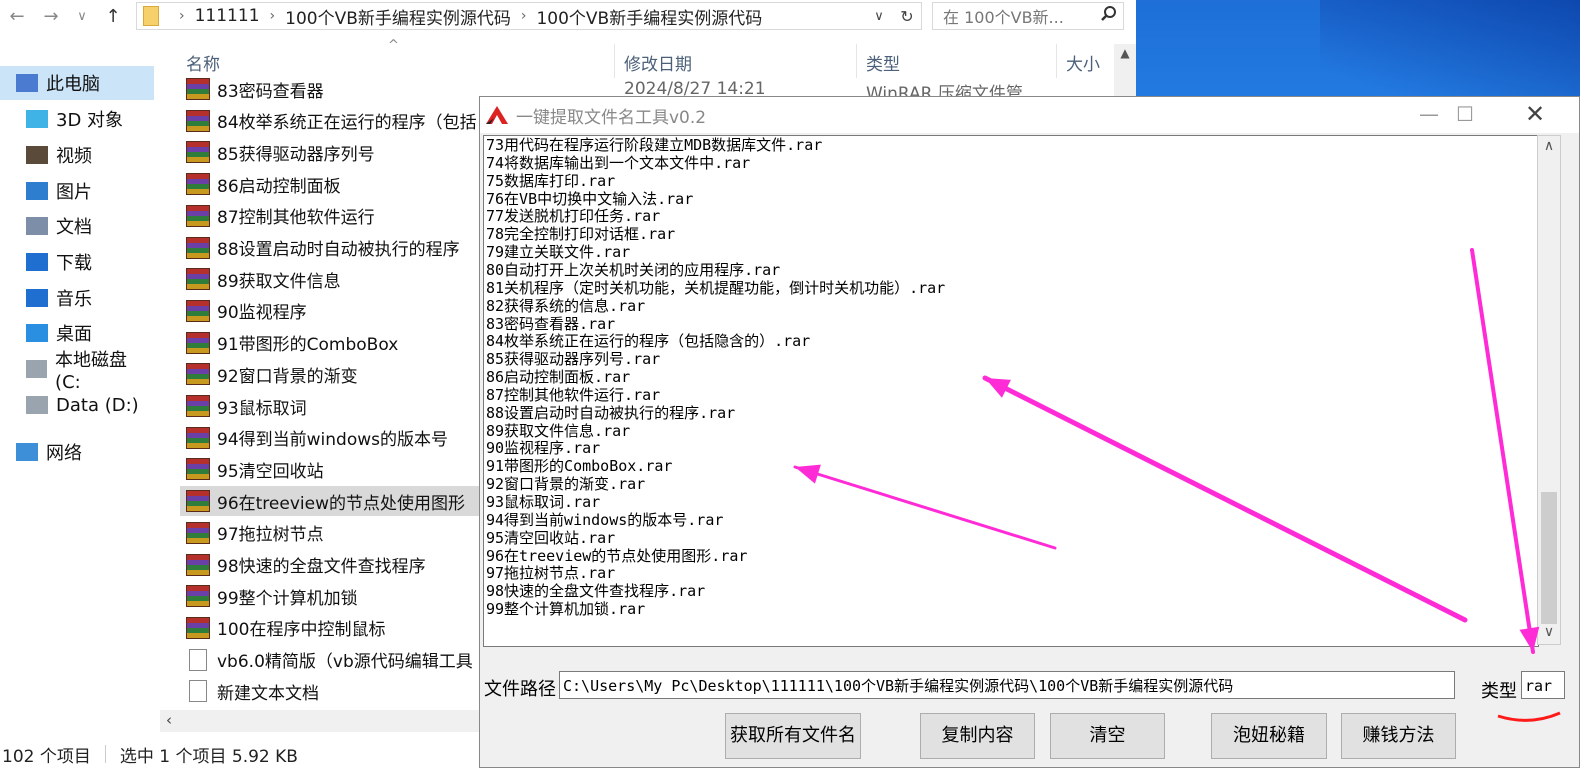  I want to click on file-row: 98快速的全盘文件查找程序, so click(330, 565).